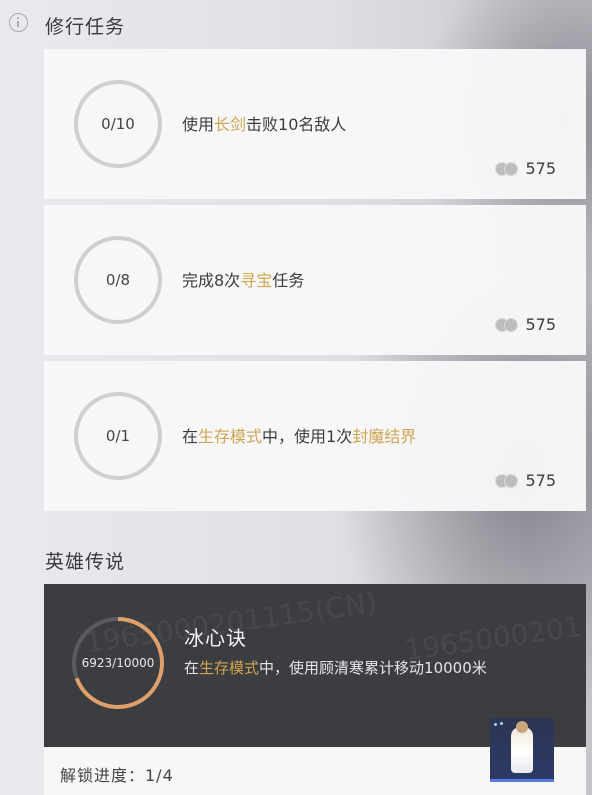 The image size is (592, 795). I want to click on legend-description: 在生存模式中，使用顾清寒累计移动10000米, so click(335, 667).